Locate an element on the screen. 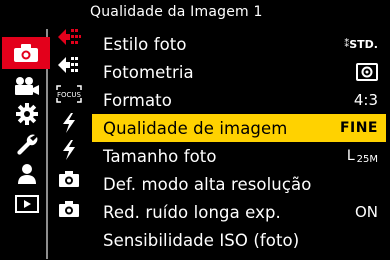 The image size is (390, 260). image-quality-icon is located at coordinates (69, 37).